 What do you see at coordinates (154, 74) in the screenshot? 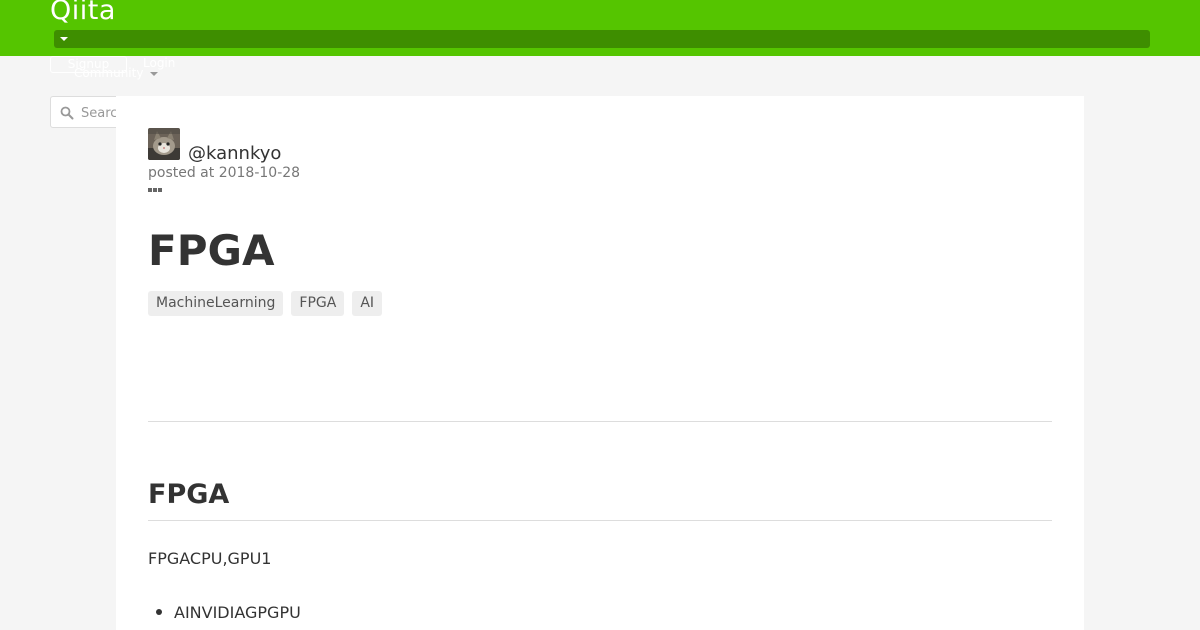
I see `chevron-down-icon` at bounding box center [154, 74].